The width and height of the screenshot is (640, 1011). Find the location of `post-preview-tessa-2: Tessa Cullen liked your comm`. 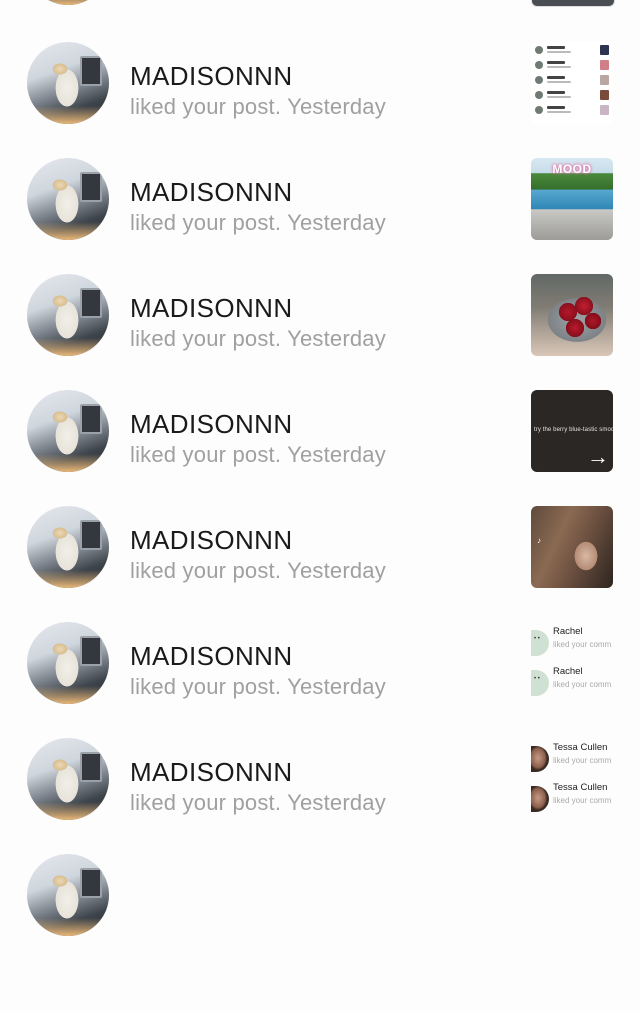

post-preview-tessa-2: Tessa Cullen liked your comm is located at coordinates (578, 798).